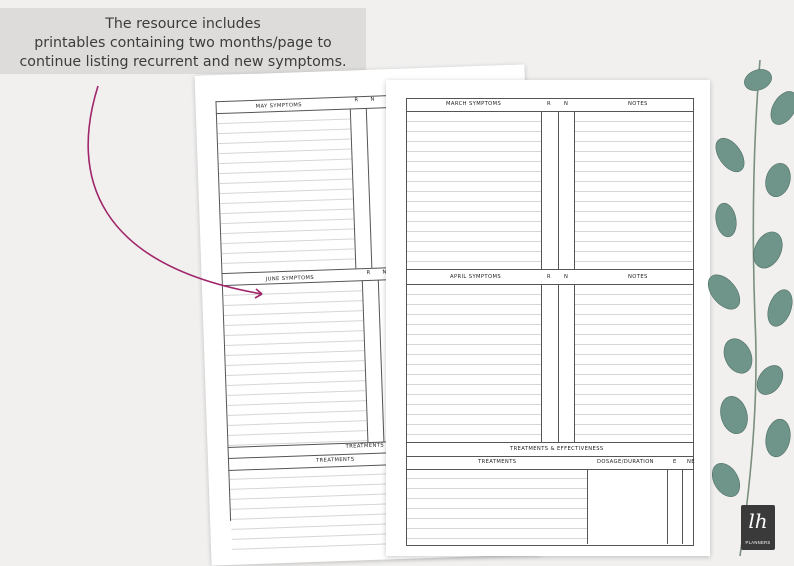 This screenshot has height=566, width=794. What do you see at coordinates (541, 190) in the screenshot?
I see `front-r-divider` at bounding box center [541, 190].